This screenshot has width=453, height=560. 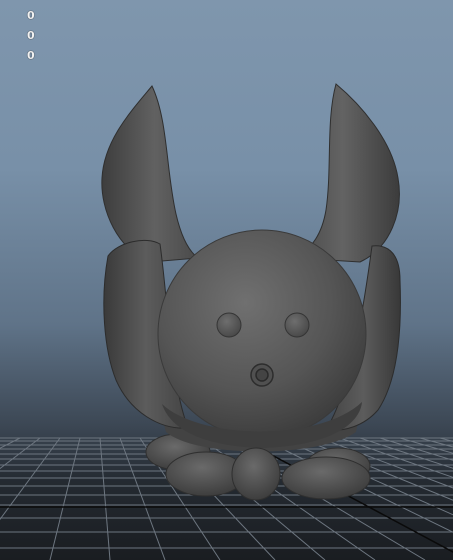 What do you see at coordinates (256, 474) in the screenshot?
I see `center-nub` at bounding box center [256, 474].